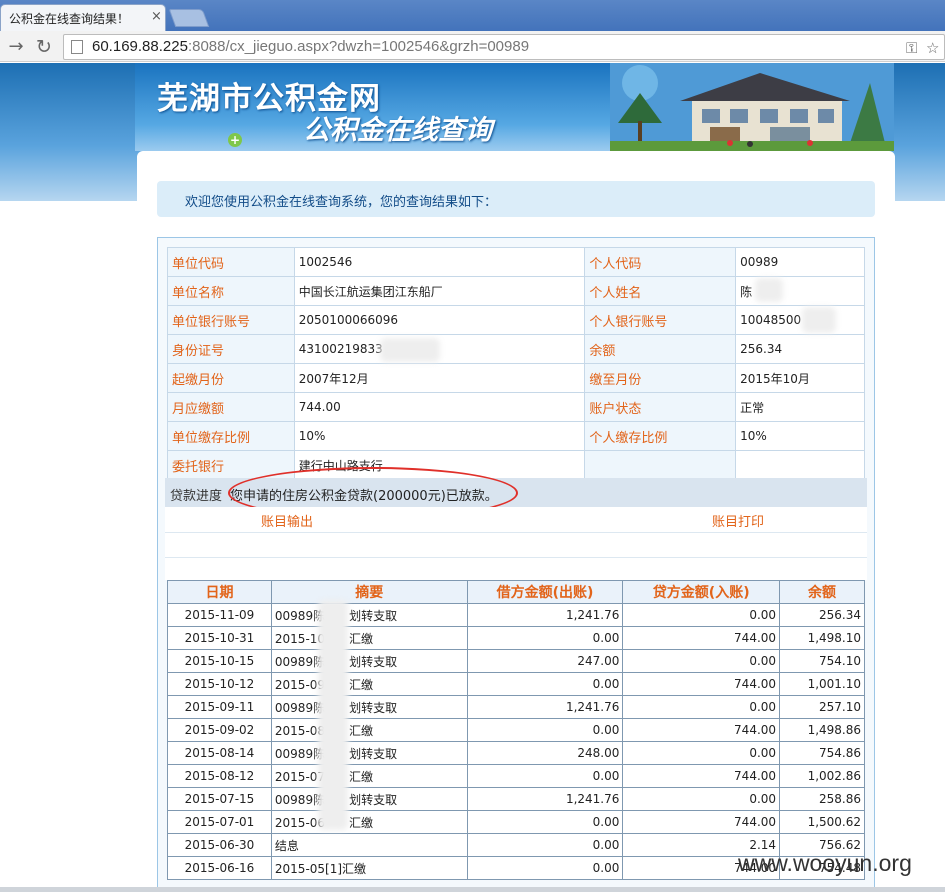  What do you see at coordinates (800, 407) in the screenshot?
I see `info-value: 正常` at bounding box center [800, 407].